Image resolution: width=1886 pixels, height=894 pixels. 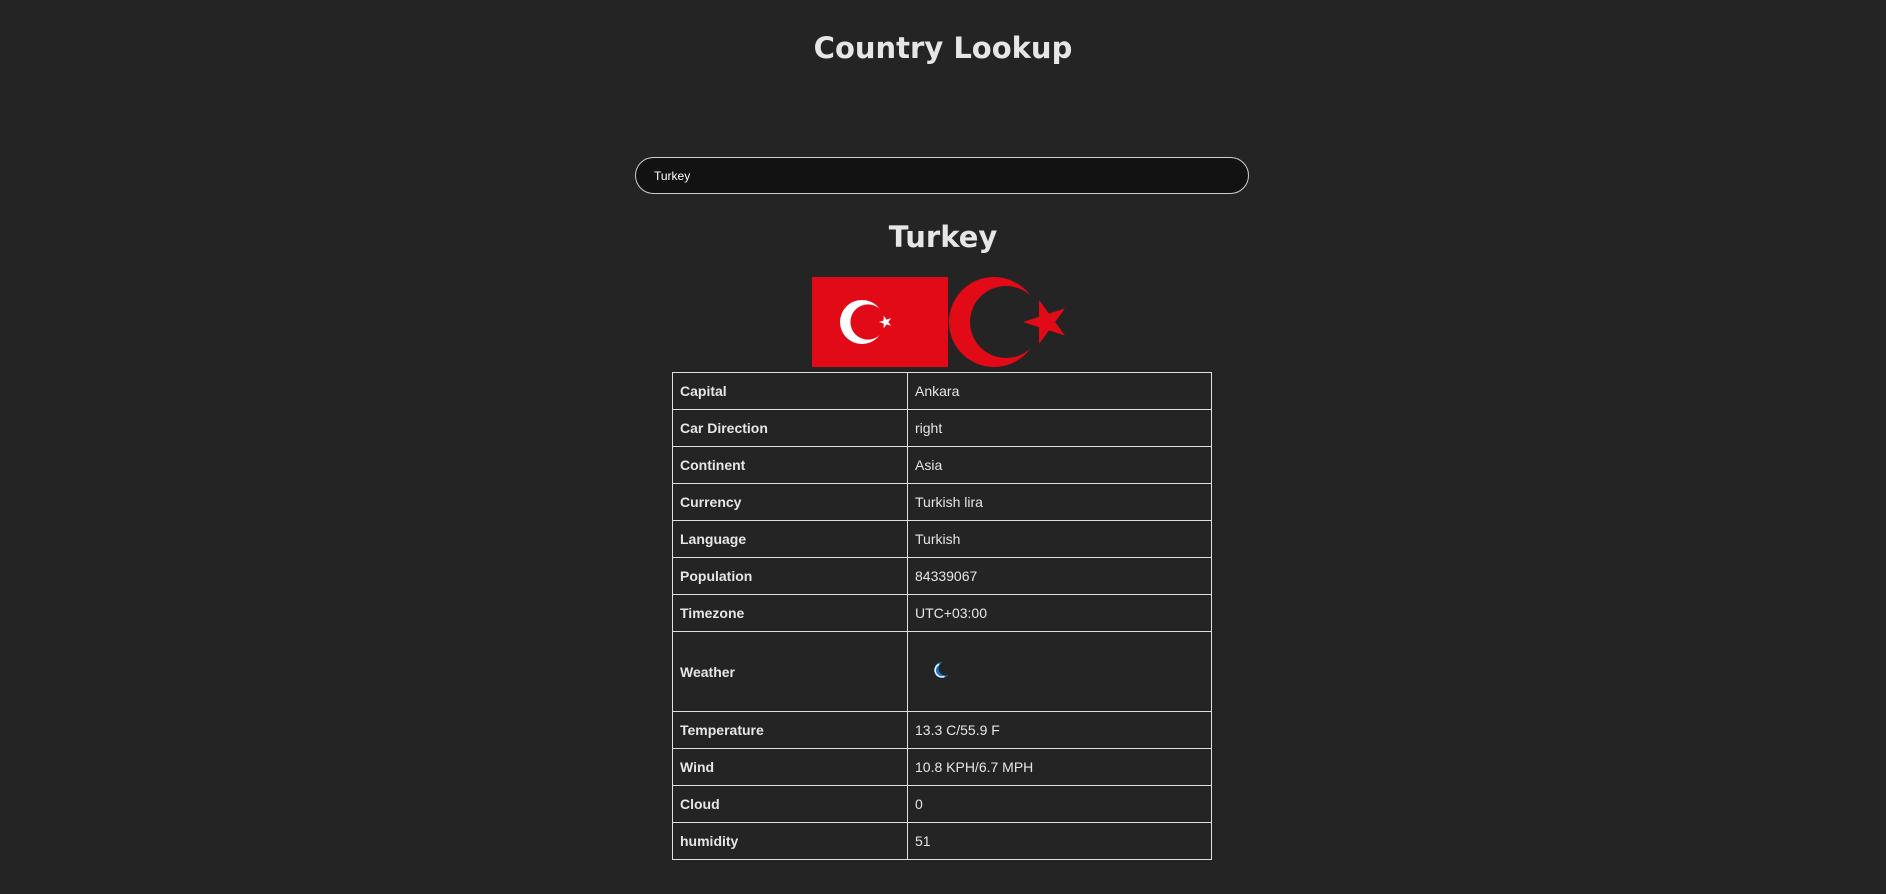 What do you see at coordinates (943, 237) in the screenshot?
I see `country-name: Turkey` at bounding box center [943, 237].